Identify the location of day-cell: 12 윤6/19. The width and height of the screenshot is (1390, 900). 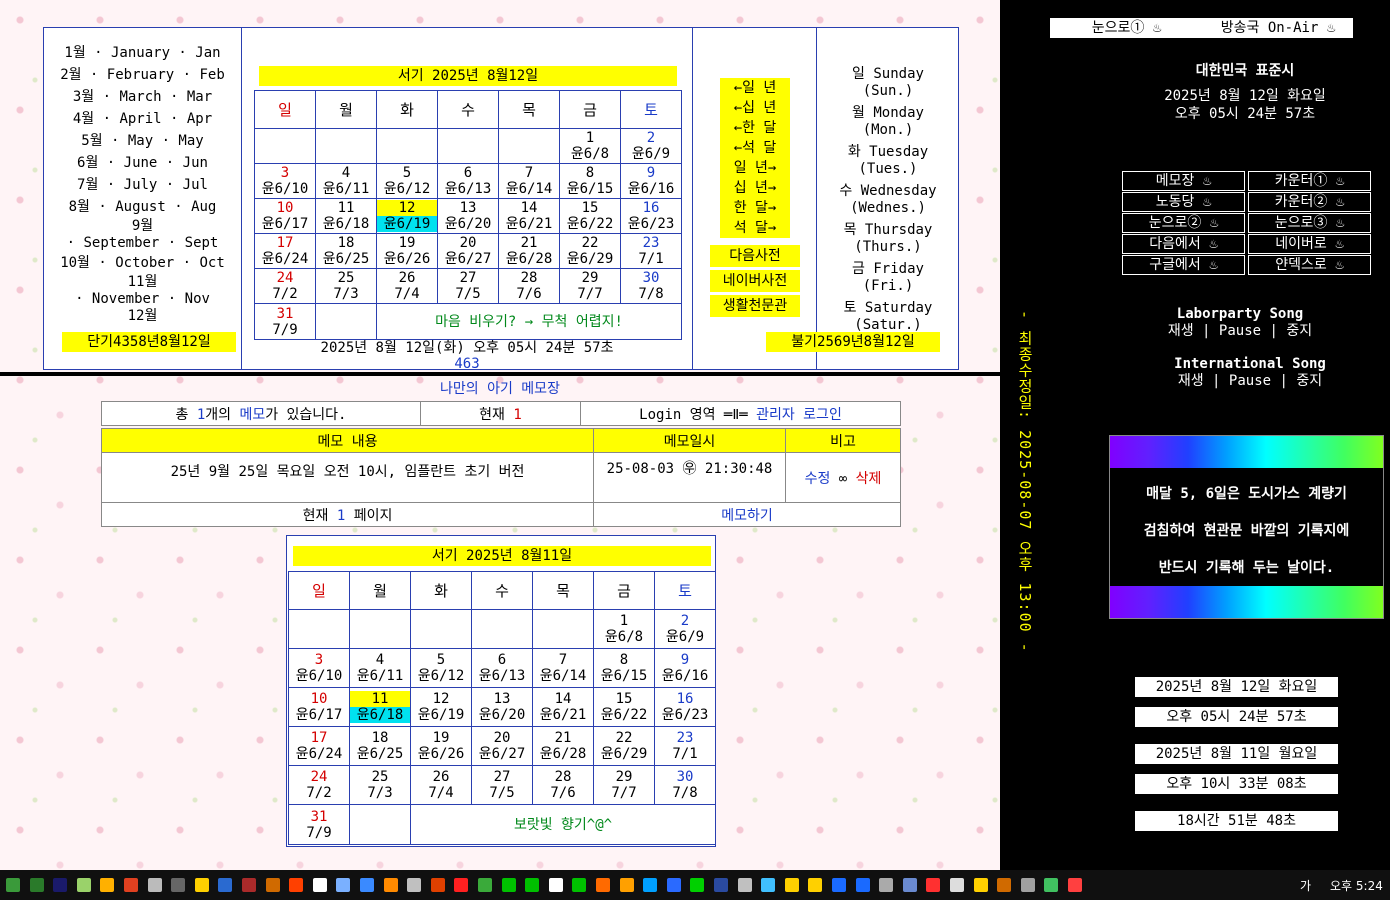
(407, 216).